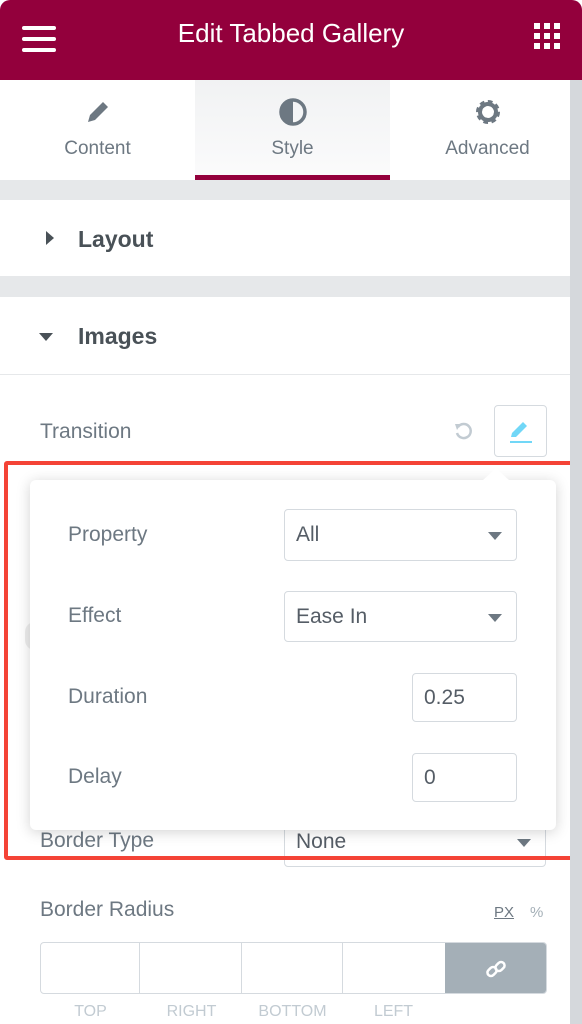  I want to click on grid-icon, so click(547, 36).